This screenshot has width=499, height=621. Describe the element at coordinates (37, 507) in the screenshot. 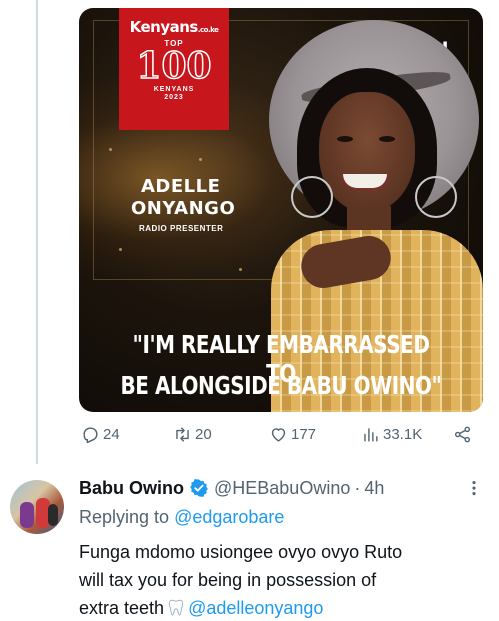

I see `avatar` at that location.